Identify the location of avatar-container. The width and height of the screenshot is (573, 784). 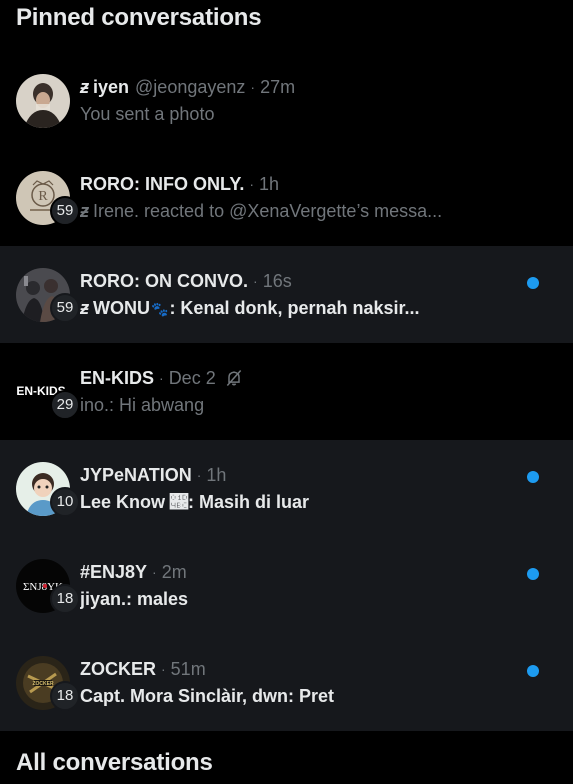
(43, 100).